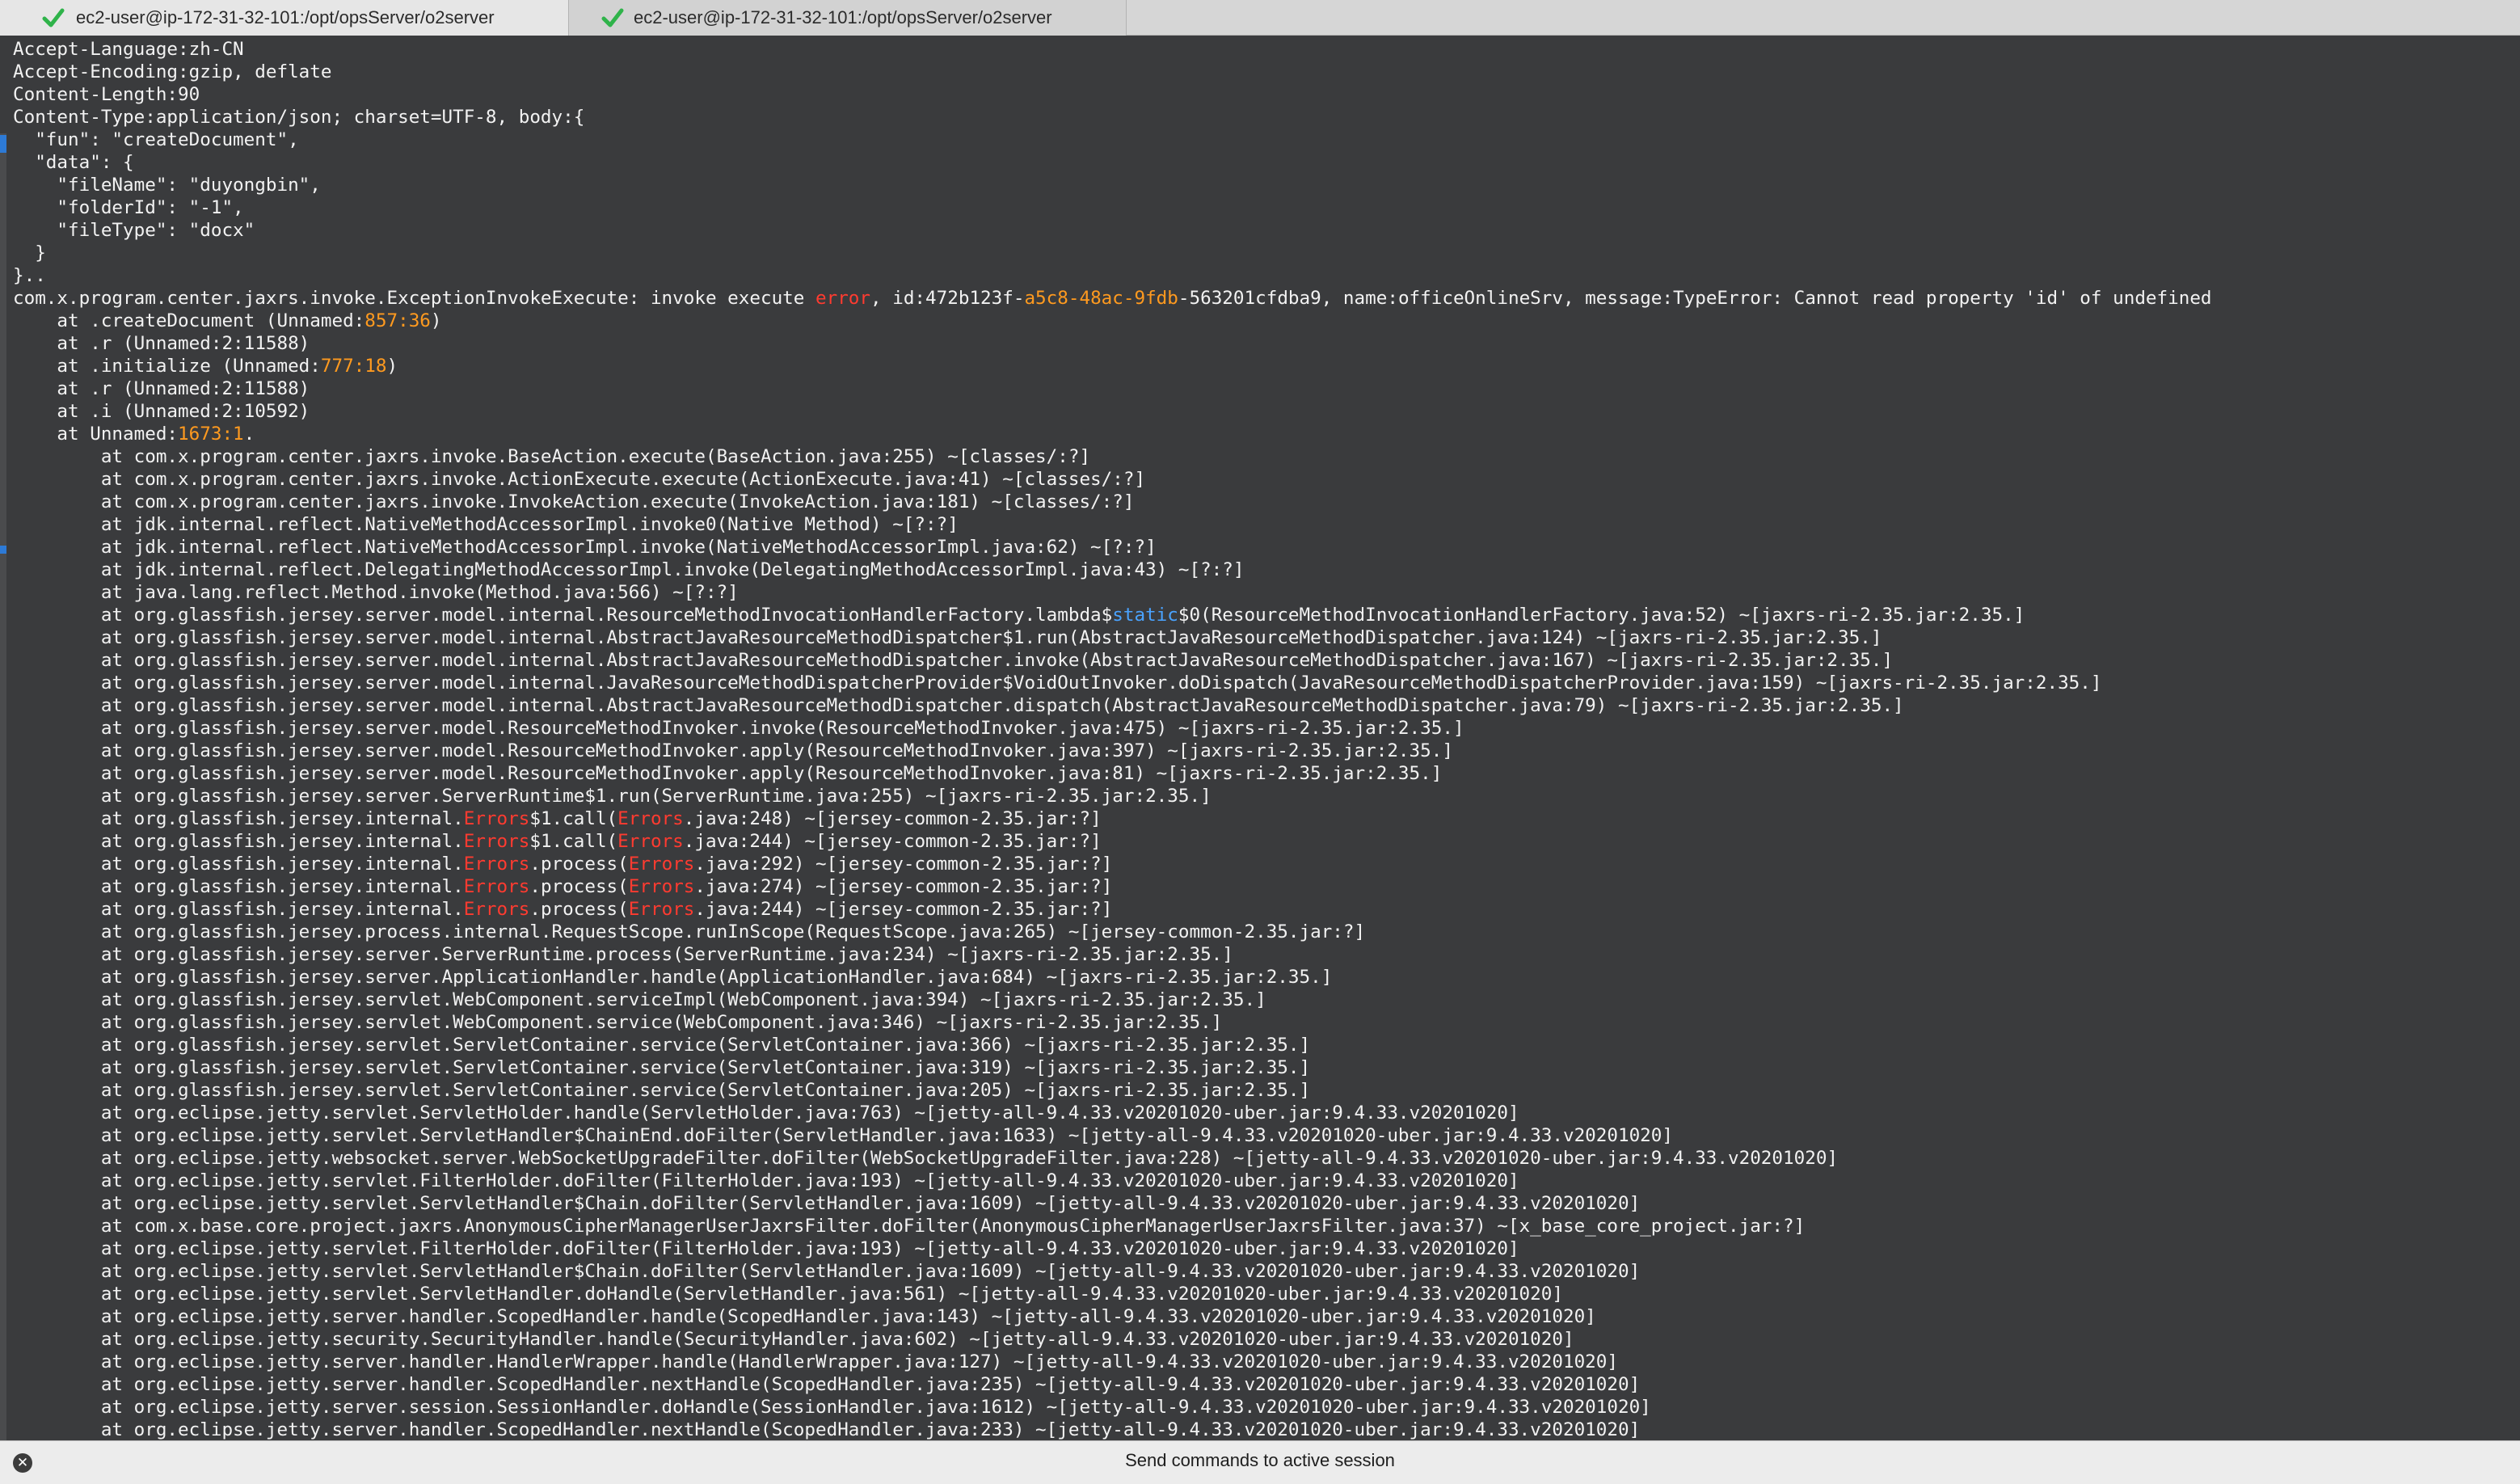  What do you see at coordinates (573, 818) in the screenshot?
I see `terminal-text: $1.call(` at bounding box center [573, 818].